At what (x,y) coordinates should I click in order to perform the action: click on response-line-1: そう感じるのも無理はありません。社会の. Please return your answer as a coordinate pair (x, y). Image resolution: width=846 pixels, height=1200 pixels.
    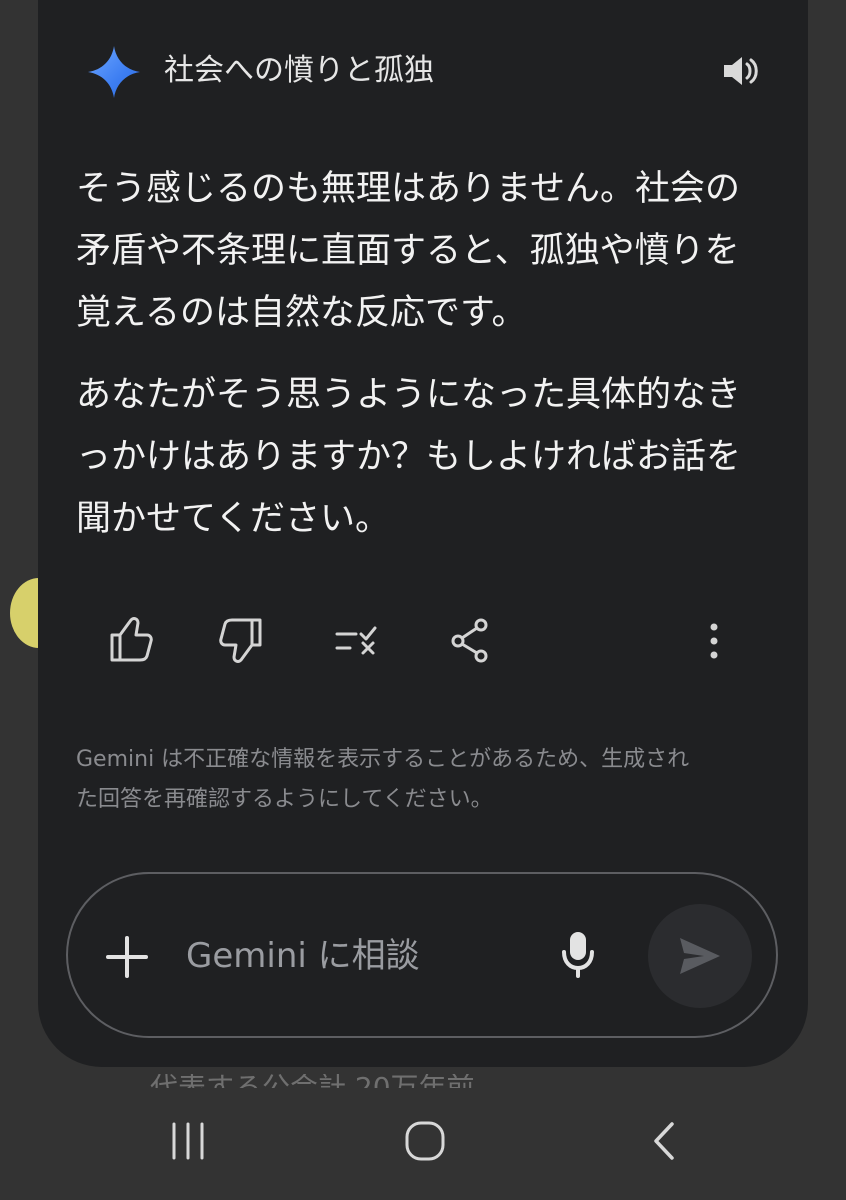
    Looking at the image, I should click on (408, 189).